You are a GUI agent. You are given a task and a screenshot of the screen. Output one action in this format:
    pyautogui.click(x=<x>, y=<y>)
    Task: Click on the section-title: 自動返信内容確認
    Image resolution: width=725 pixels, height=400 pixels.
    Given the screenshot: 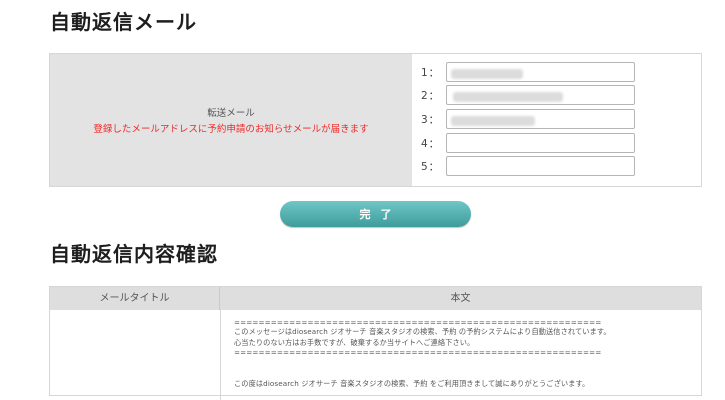 What is the action you would take?
    pyautogui.click(x=134, y=254)
    